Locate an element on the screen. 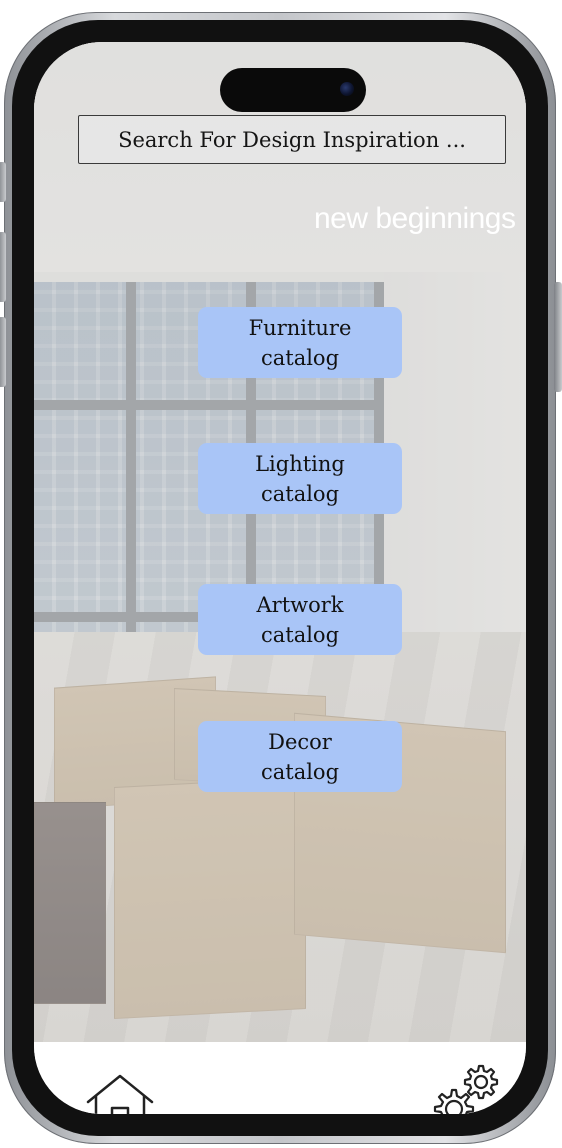  gears-icon is located at coordinates (465, 1087).